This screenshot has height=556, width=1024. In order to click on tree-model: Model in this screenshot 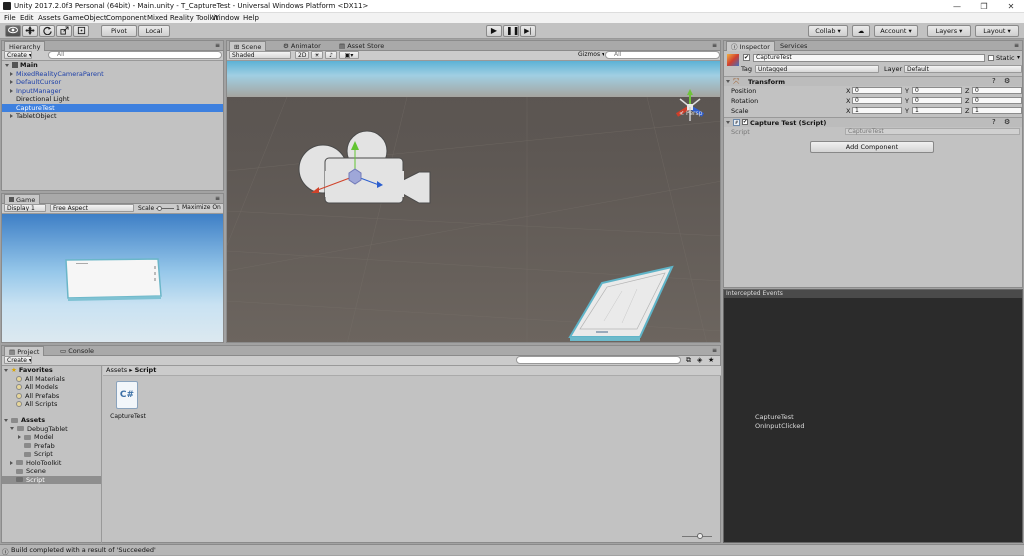, I will do `click(51, 437)`.